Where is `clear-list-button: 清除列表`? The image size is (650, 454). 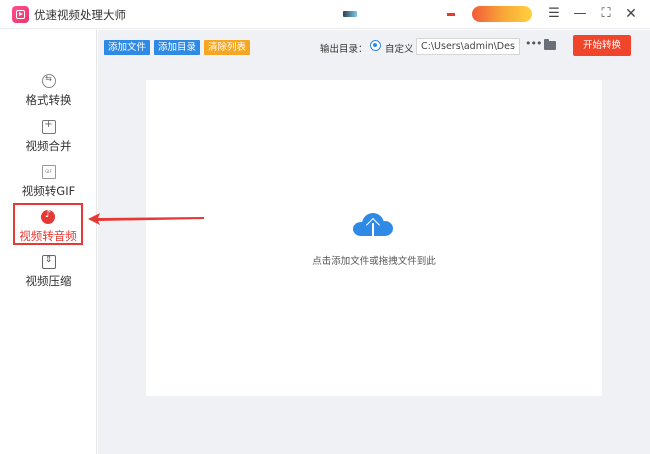 clear-list-button: 清除列表 is located at coordinates (227, 47).